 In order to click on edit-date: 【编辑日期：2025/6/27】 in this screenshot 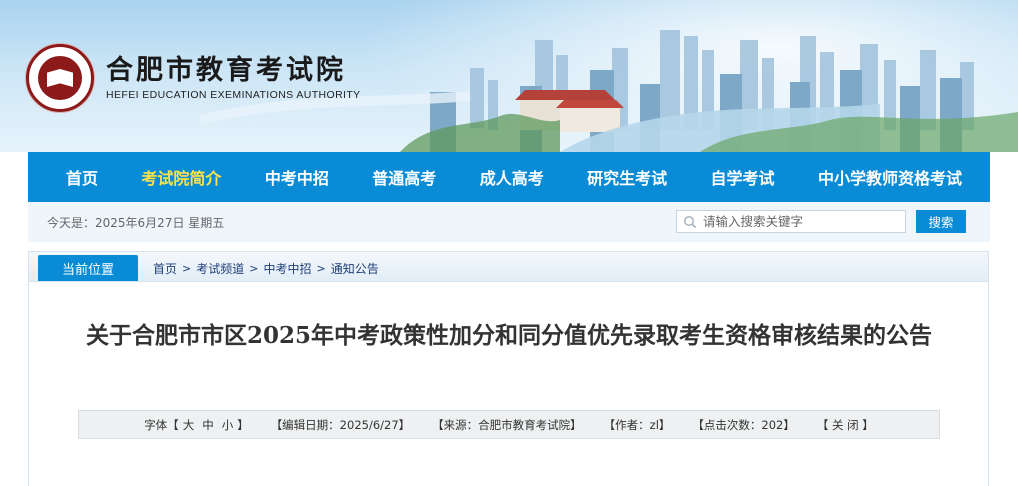, I will do `click(340, 424)`.